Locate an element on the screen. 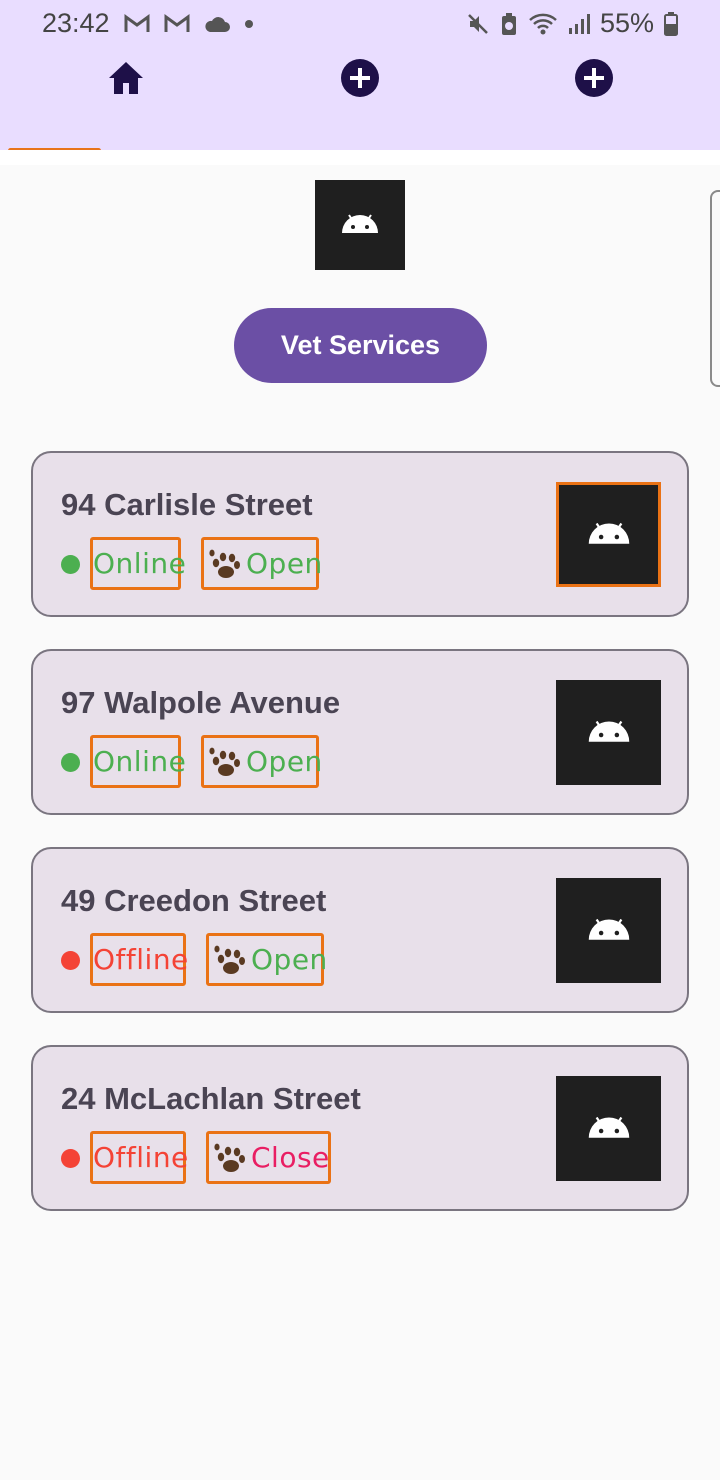  hours-status-badge: Close is located at coordinates (268, 1157).